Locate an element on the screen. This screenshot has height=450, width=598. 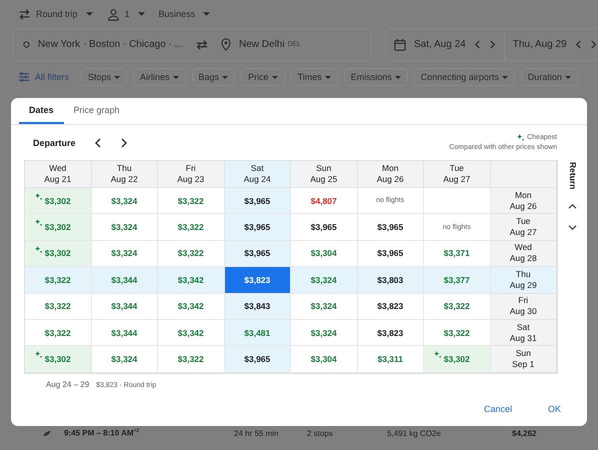
price-value: $3,302 is located at coordinates (57, 201).